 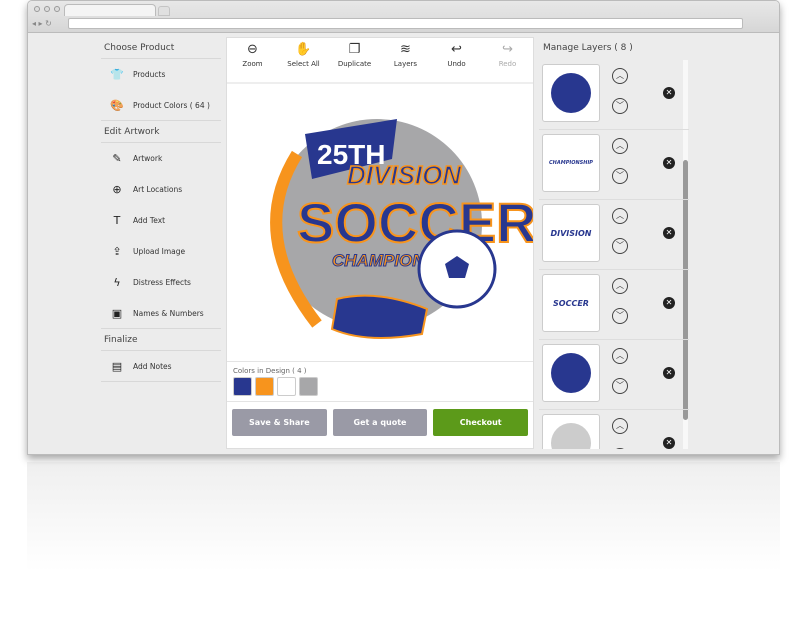 What do you see at coordinates (507, 49) in the screenshot?
I see `redo-icon: ↪` at bounding box center [507, 49].